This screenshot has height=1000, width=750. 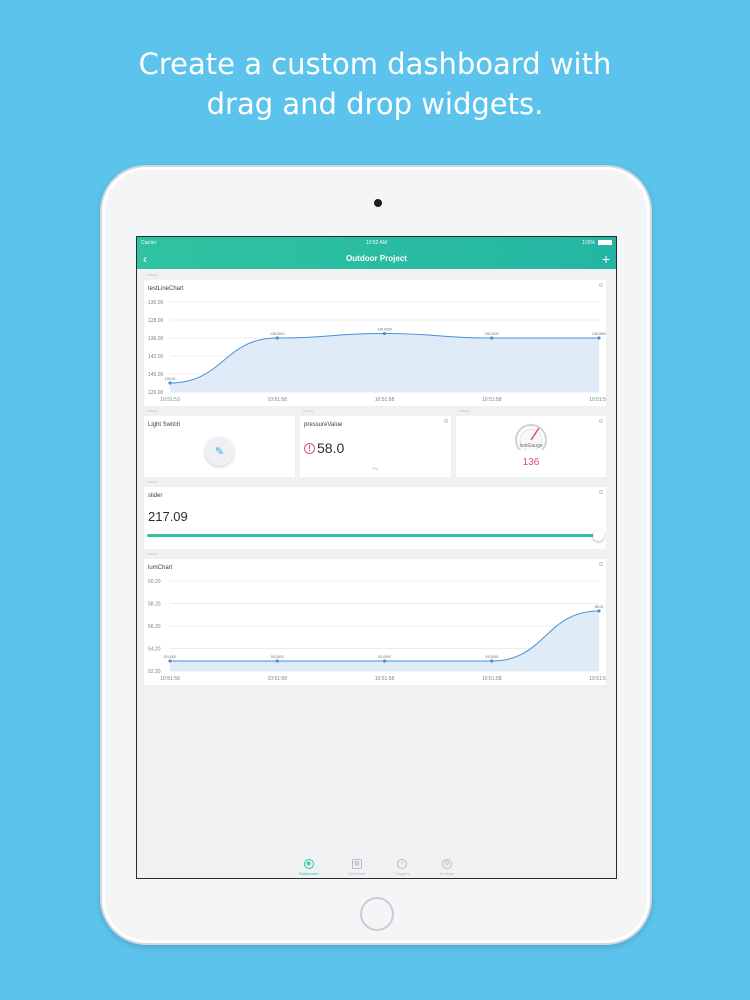 What do you see at coordinates (371, 535) in the screenshot?
I see `slider-track` at bounding box center [371, 535].